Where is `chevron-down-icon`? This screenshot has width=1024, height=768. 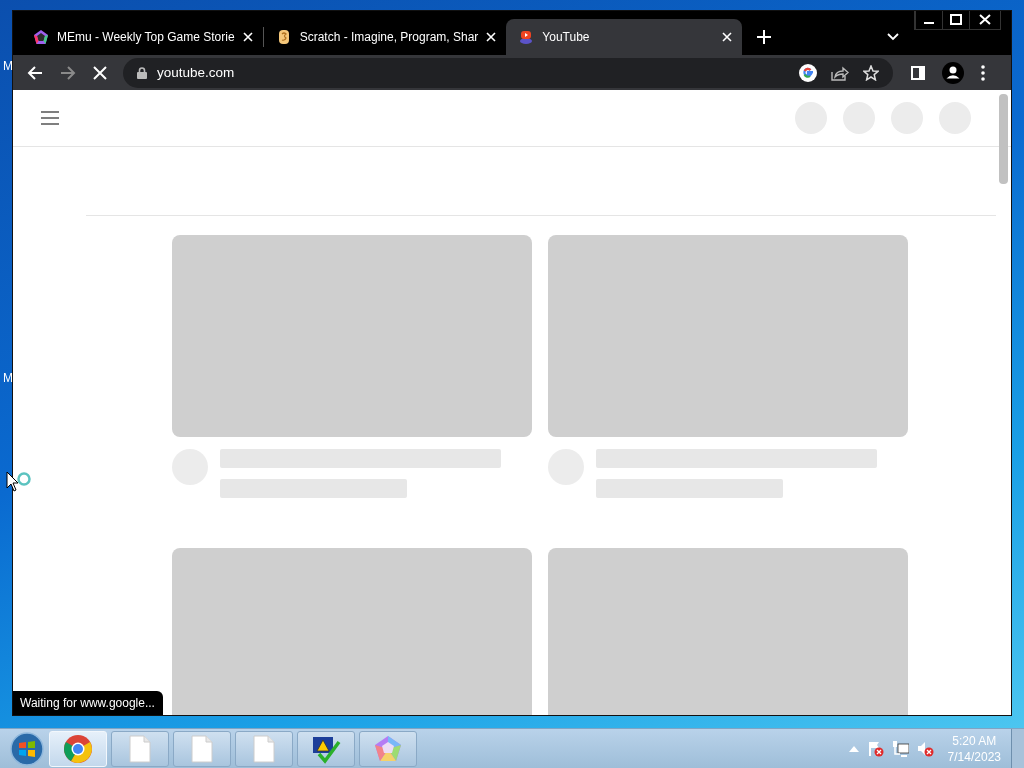
chevron-down-icon is located at coordinates (893, 37).